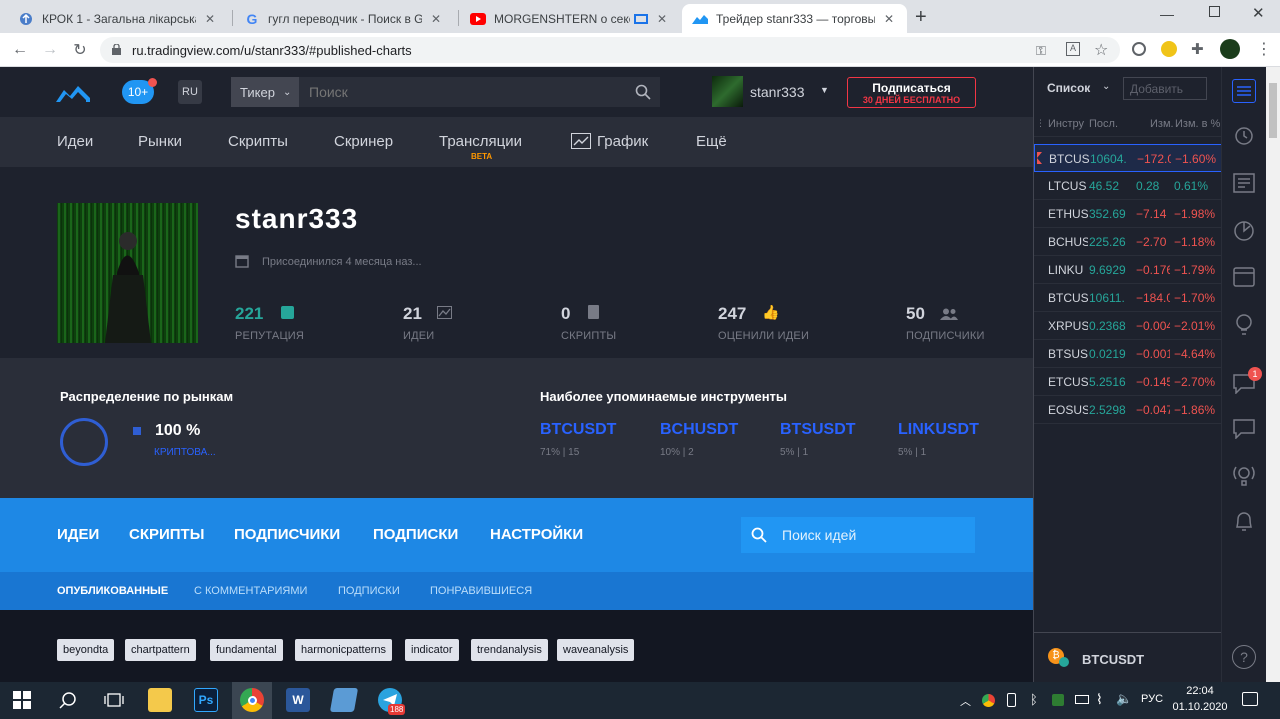 Image resolution: width=1280 pixels, height=719 pixels. I want to click on nav-chart: График, so click(622, 141).